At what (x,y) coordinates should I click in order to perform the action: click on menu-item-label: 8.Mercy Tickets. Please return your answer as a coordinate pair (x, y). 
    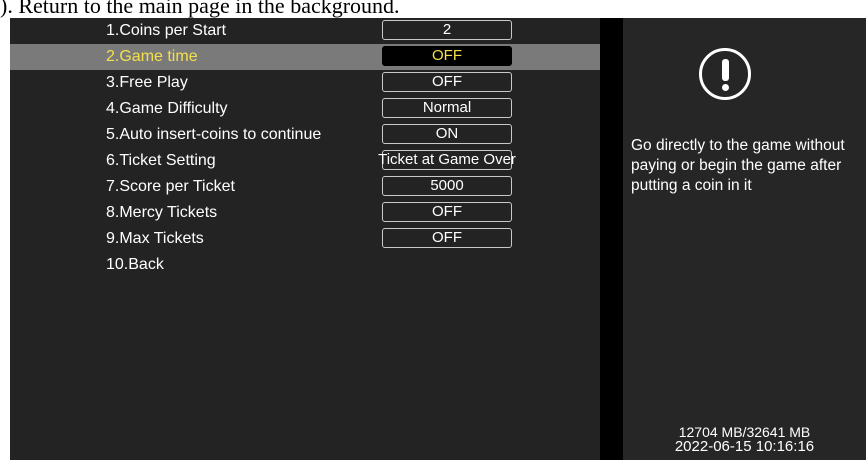
    Looking at the image, I should click on (162, 212).